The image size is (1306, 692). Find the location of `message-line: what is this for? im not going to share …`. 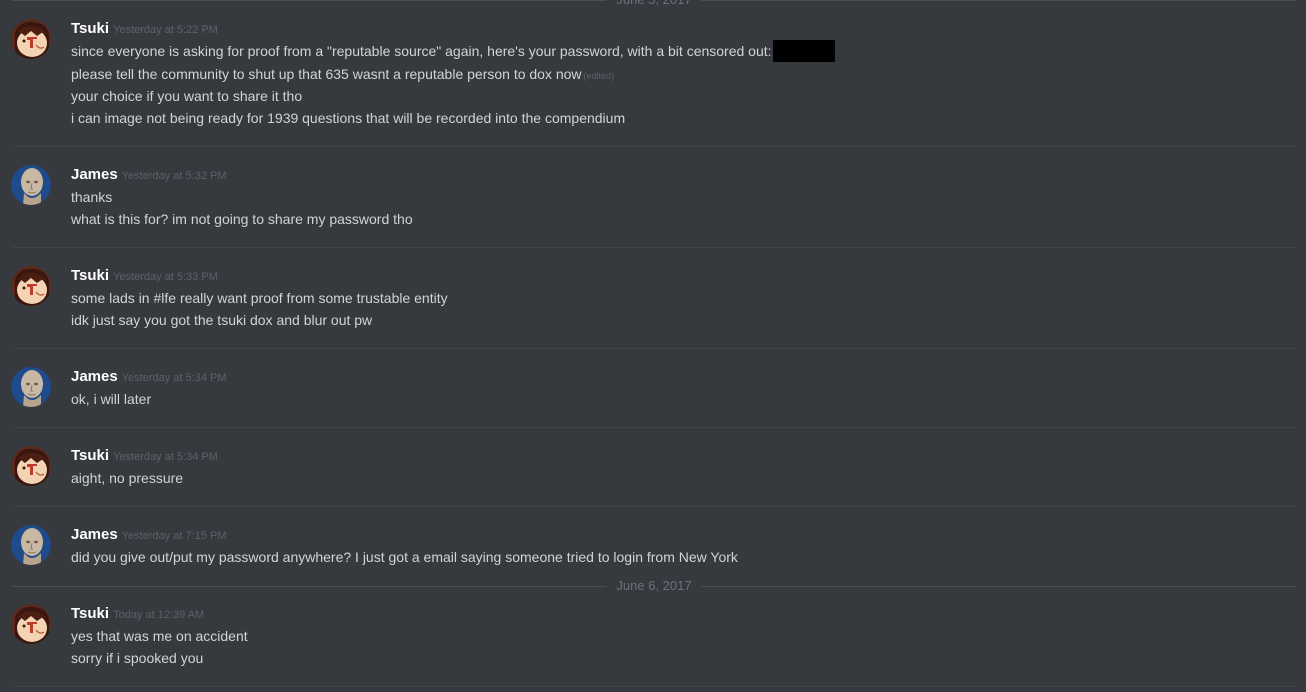

message-line: what is this for? im not going to share … is located at coordinates (242, 219).